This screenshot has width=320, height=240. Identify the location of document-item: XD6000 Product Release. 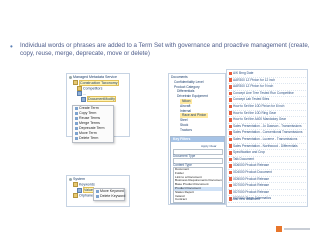
(267, 166).